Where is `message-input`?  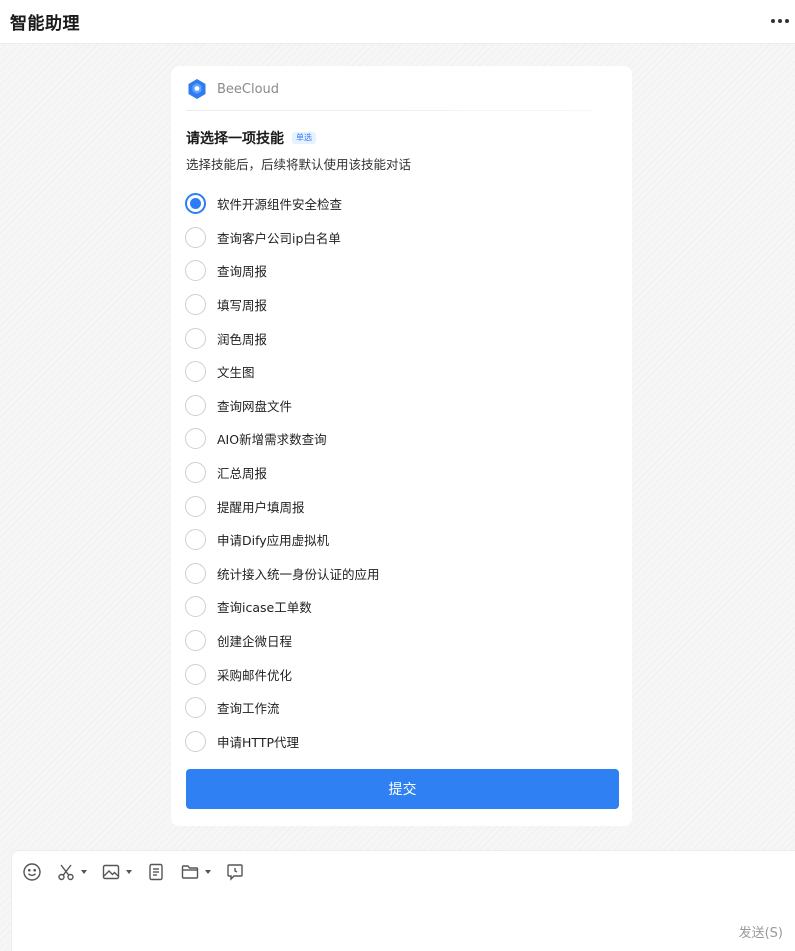
message-input is located at coordinates (368, 916).